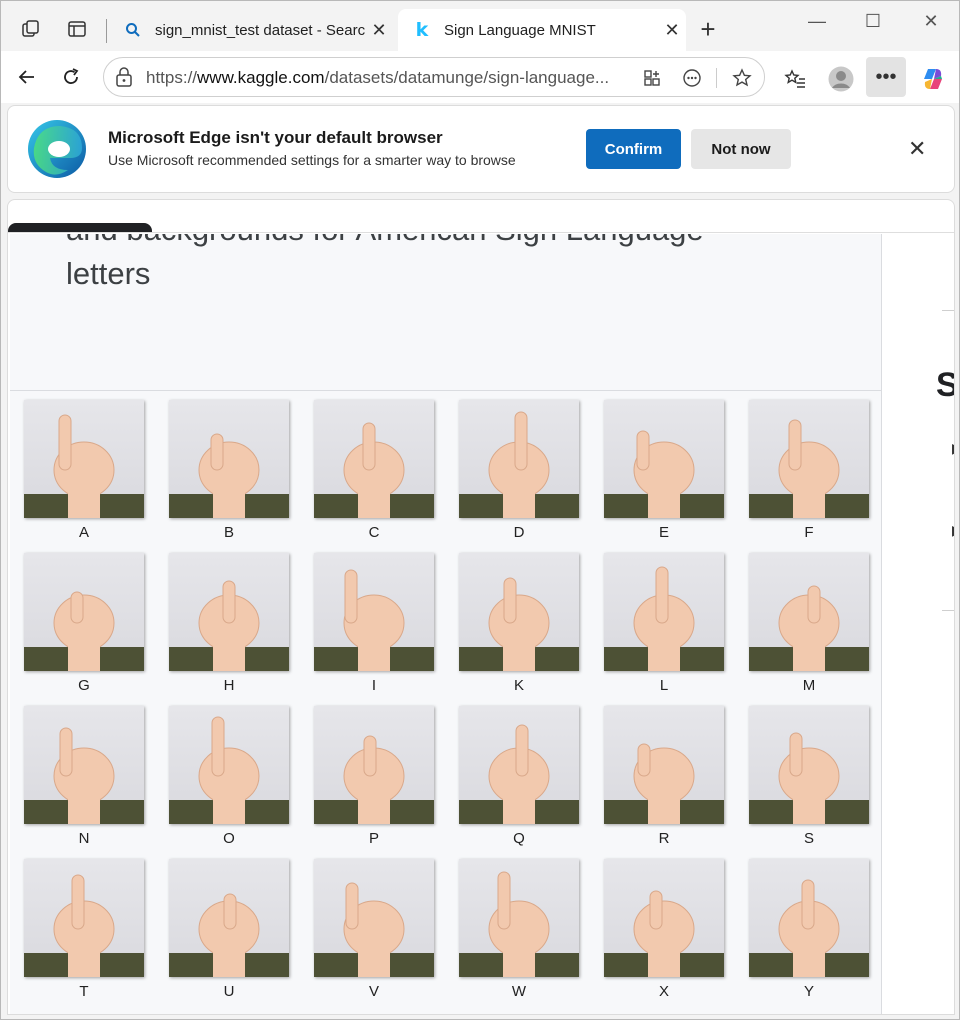 This screenshot has height=1020, width=960. I want to click on sign-letter-label: Y, so click(808, 991).